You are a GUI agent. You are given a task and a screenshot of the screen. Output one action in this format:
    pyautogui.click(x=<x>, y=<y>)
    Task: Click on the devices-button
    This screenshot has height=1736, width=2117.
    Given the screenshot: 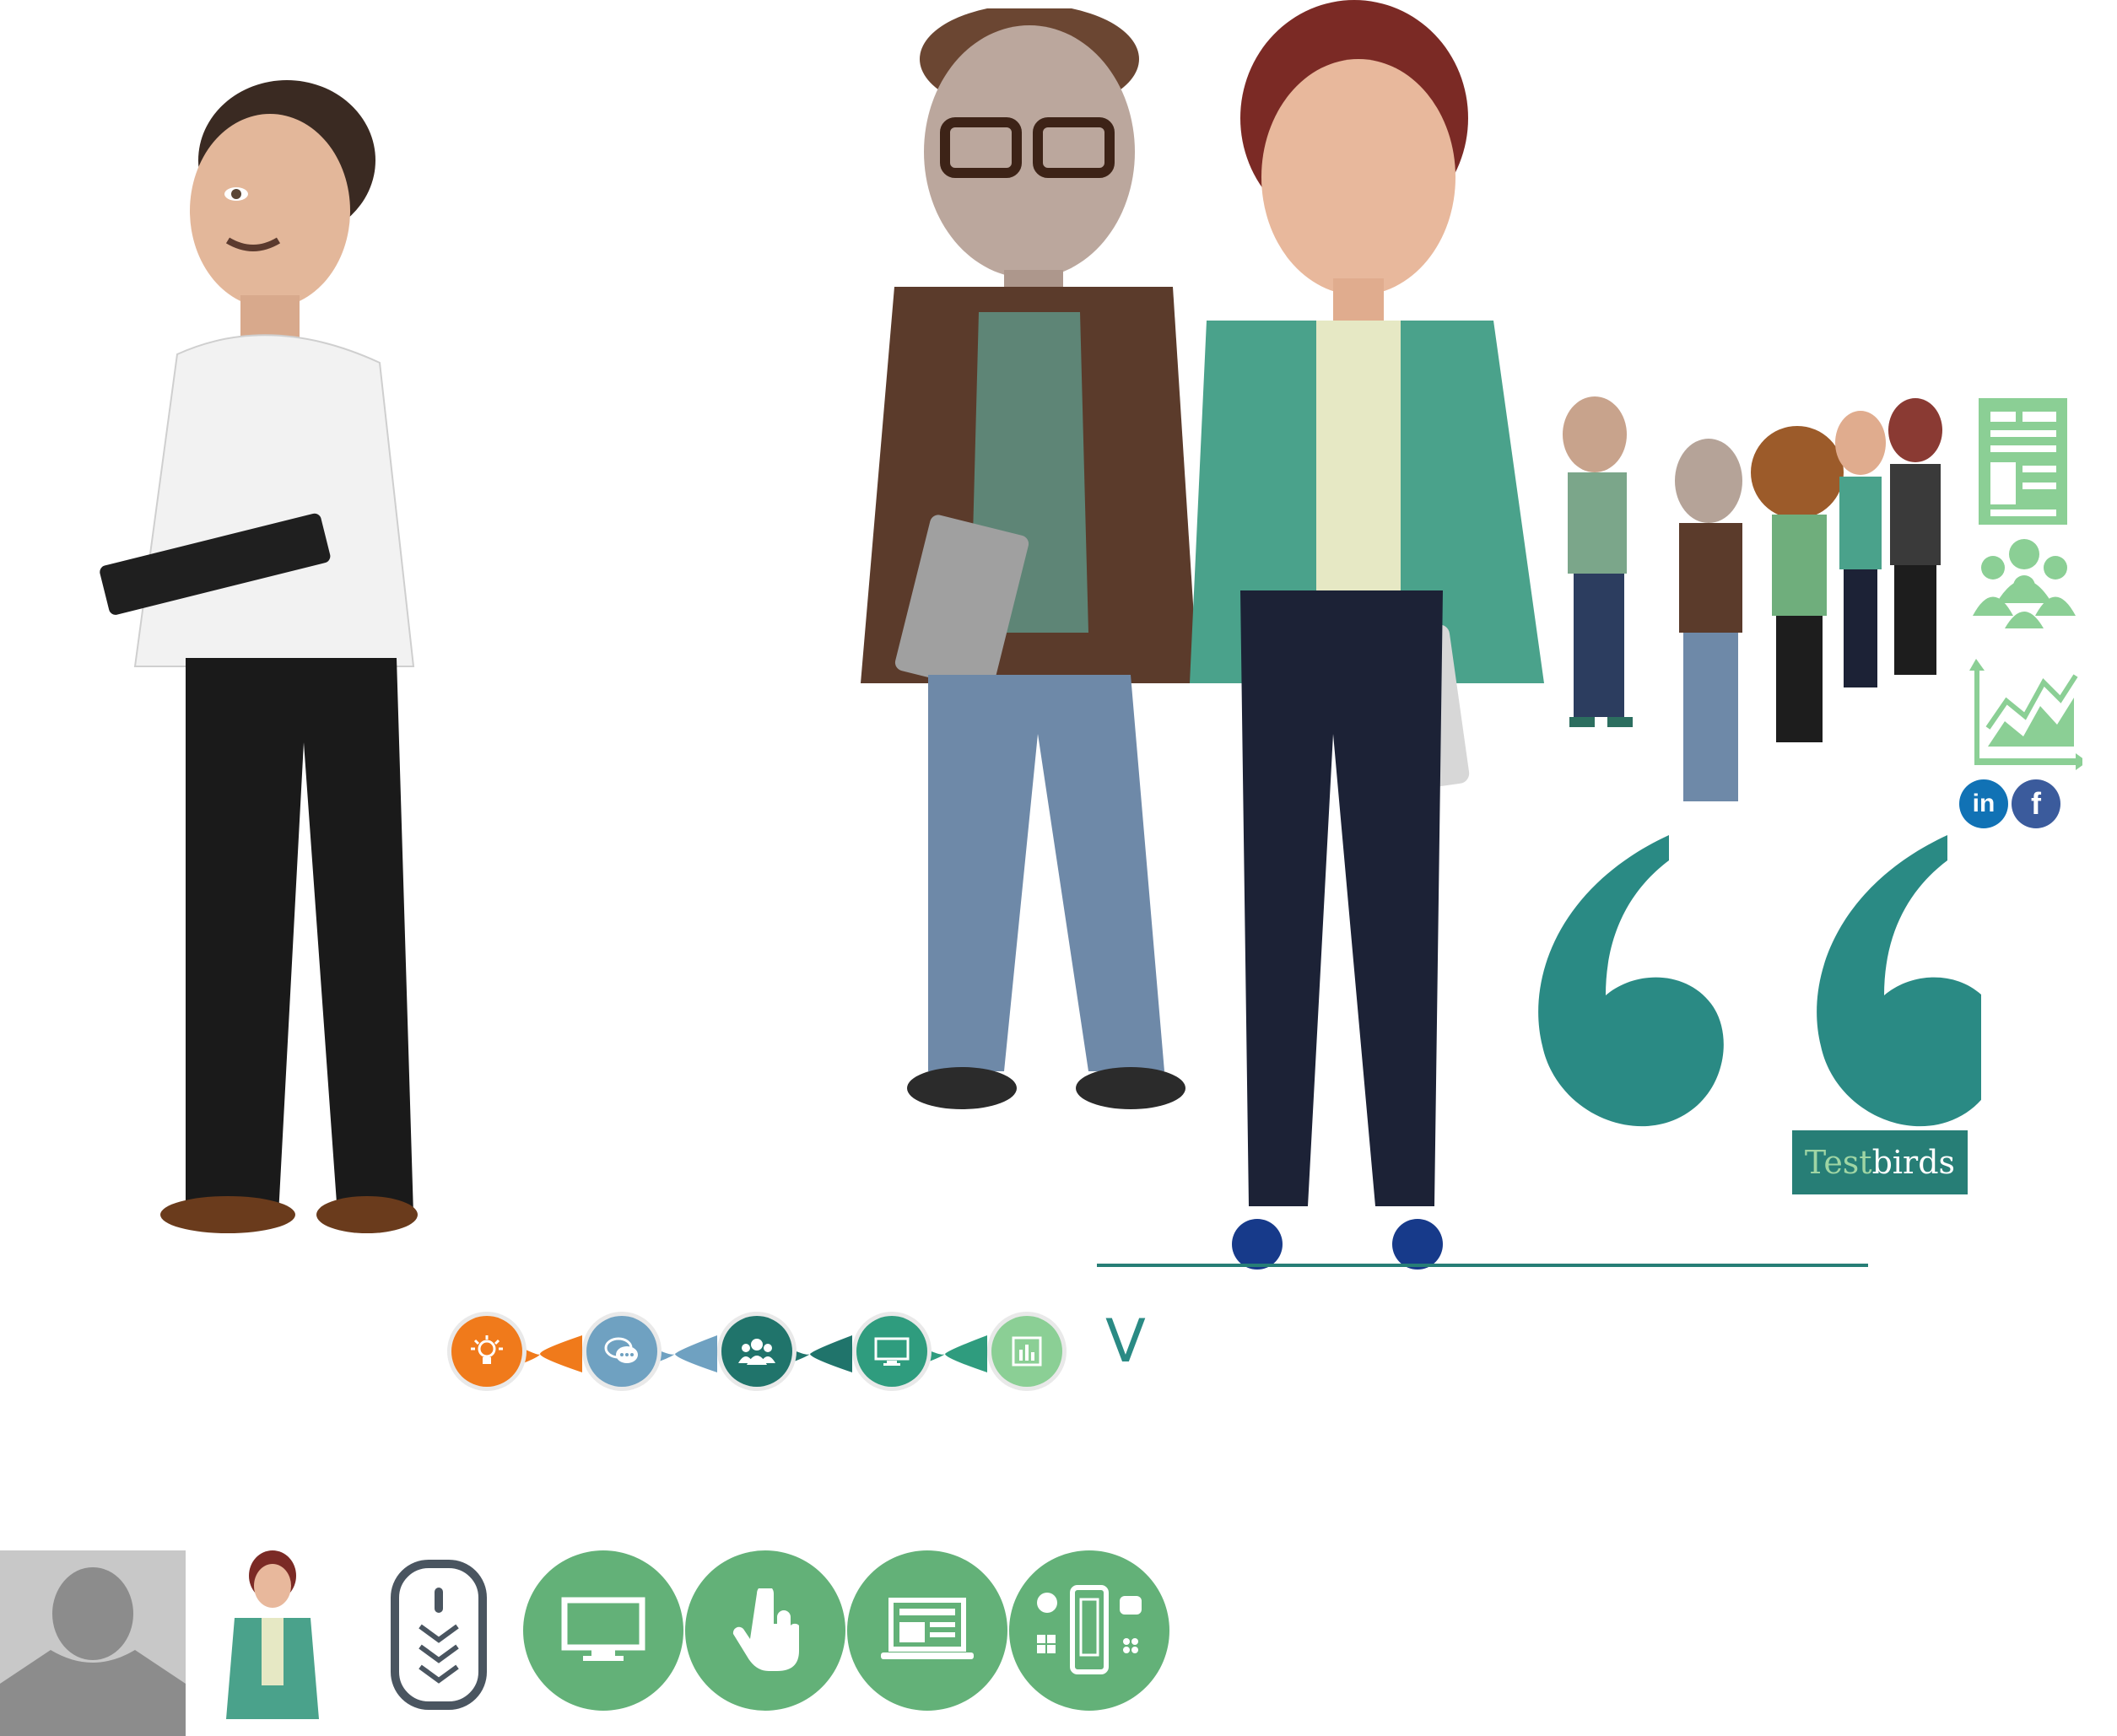 What is the action you would take?
    pyautogui.click(x=1089, y=1631)
    